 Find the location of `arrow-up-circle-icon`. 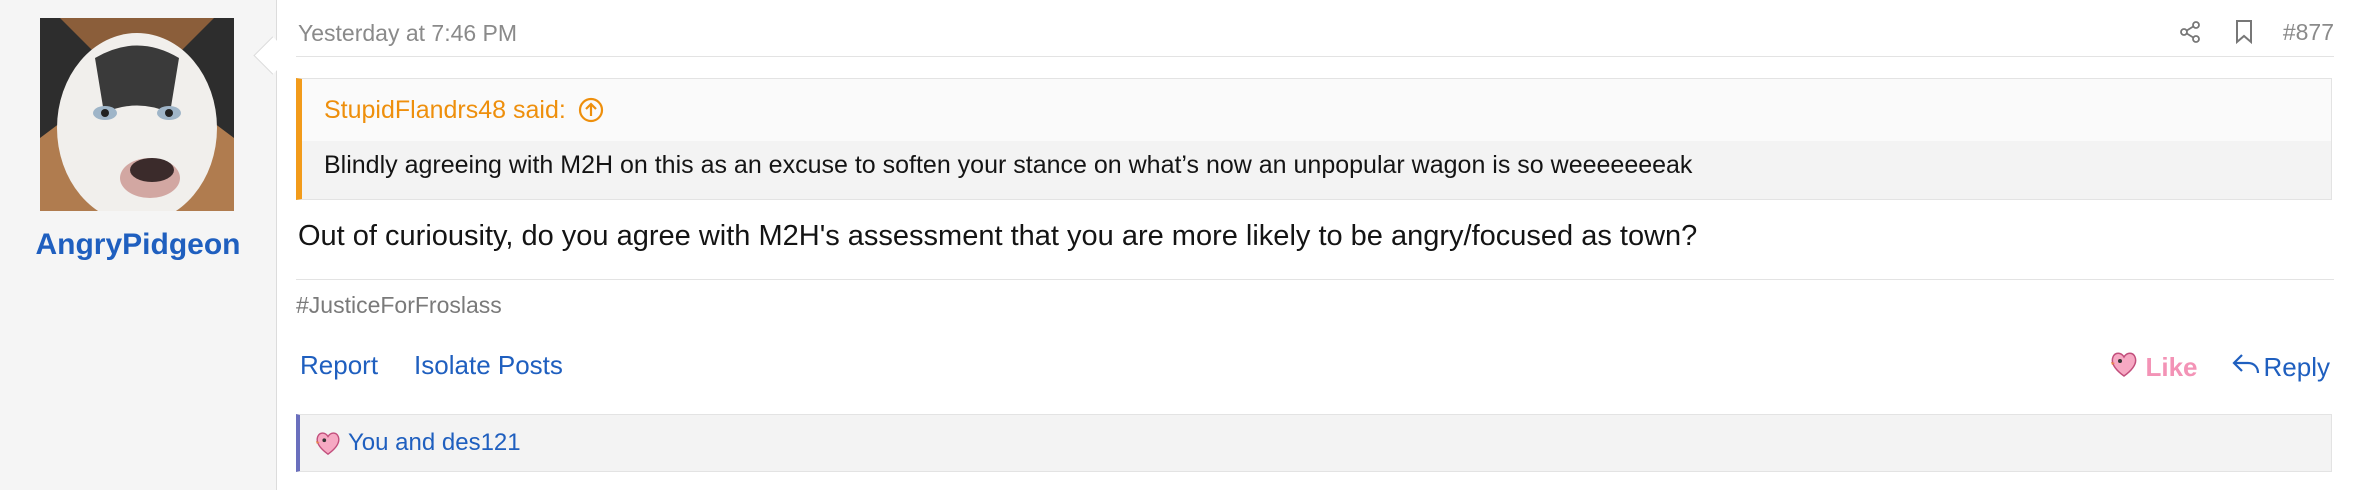

arrow-up-circle-icon is located at coordinates (591, 110).